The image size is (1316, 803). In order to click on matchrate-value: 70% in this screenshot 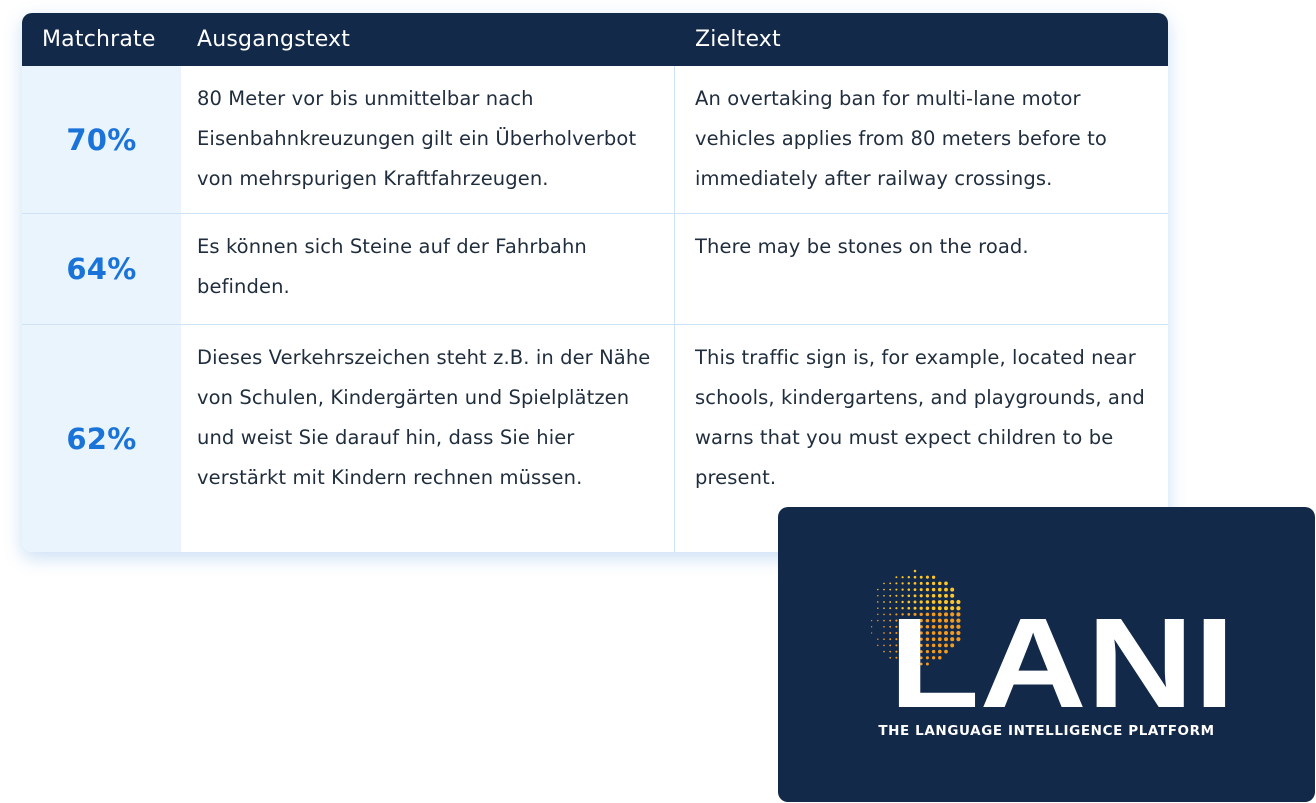, I will do `click(101, 140)`.